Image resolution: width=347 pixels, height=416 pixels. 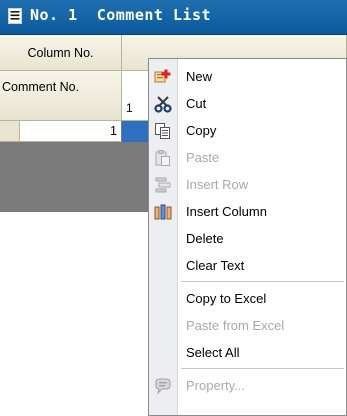 I want to click on comment-no-header: Comment No., so click(x=61, y=96).